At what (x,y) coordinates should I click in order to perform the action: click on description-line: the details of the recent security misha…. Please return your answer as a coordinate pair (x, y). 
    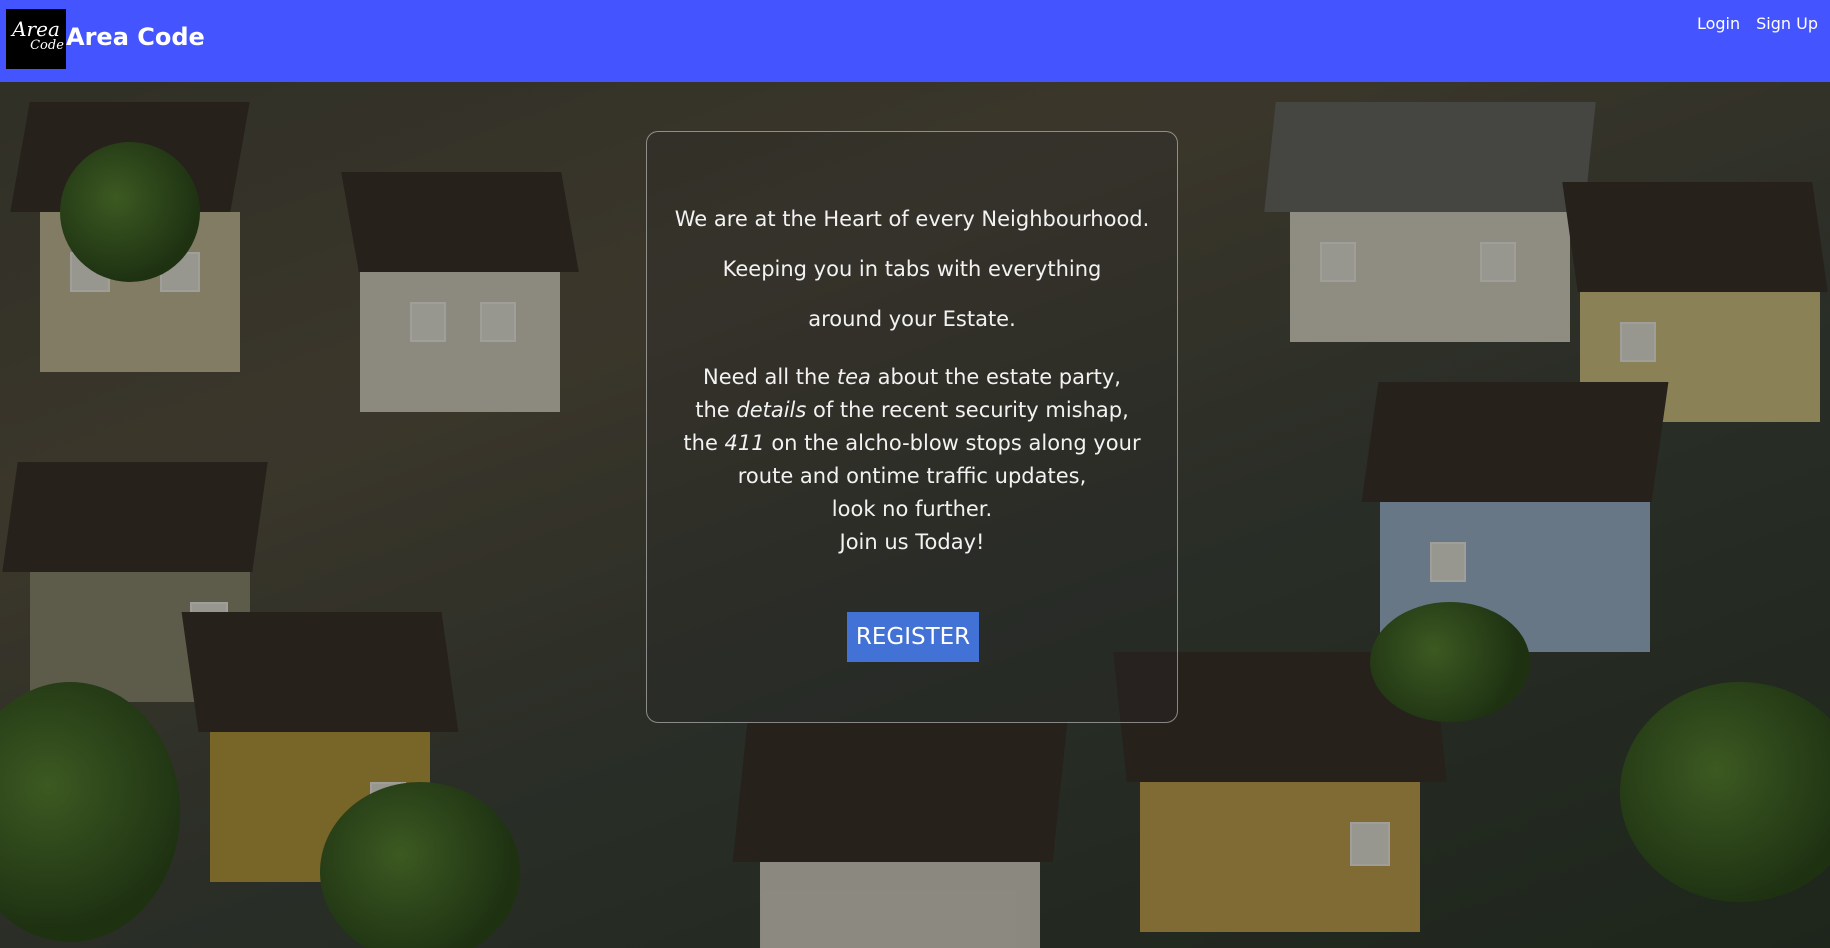
    Looking at the image, I should click on (912, 410).